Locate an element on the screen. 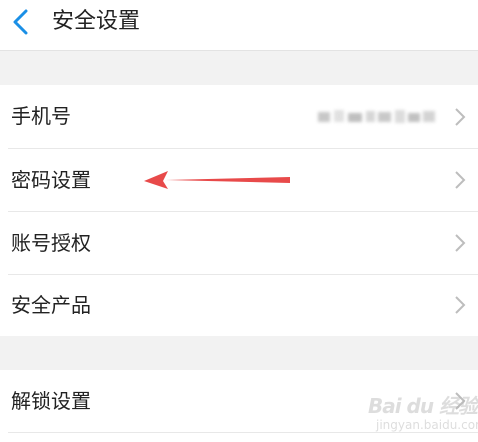  settings-row-authorization: 账号授权 is located at coordinates (239, 243).